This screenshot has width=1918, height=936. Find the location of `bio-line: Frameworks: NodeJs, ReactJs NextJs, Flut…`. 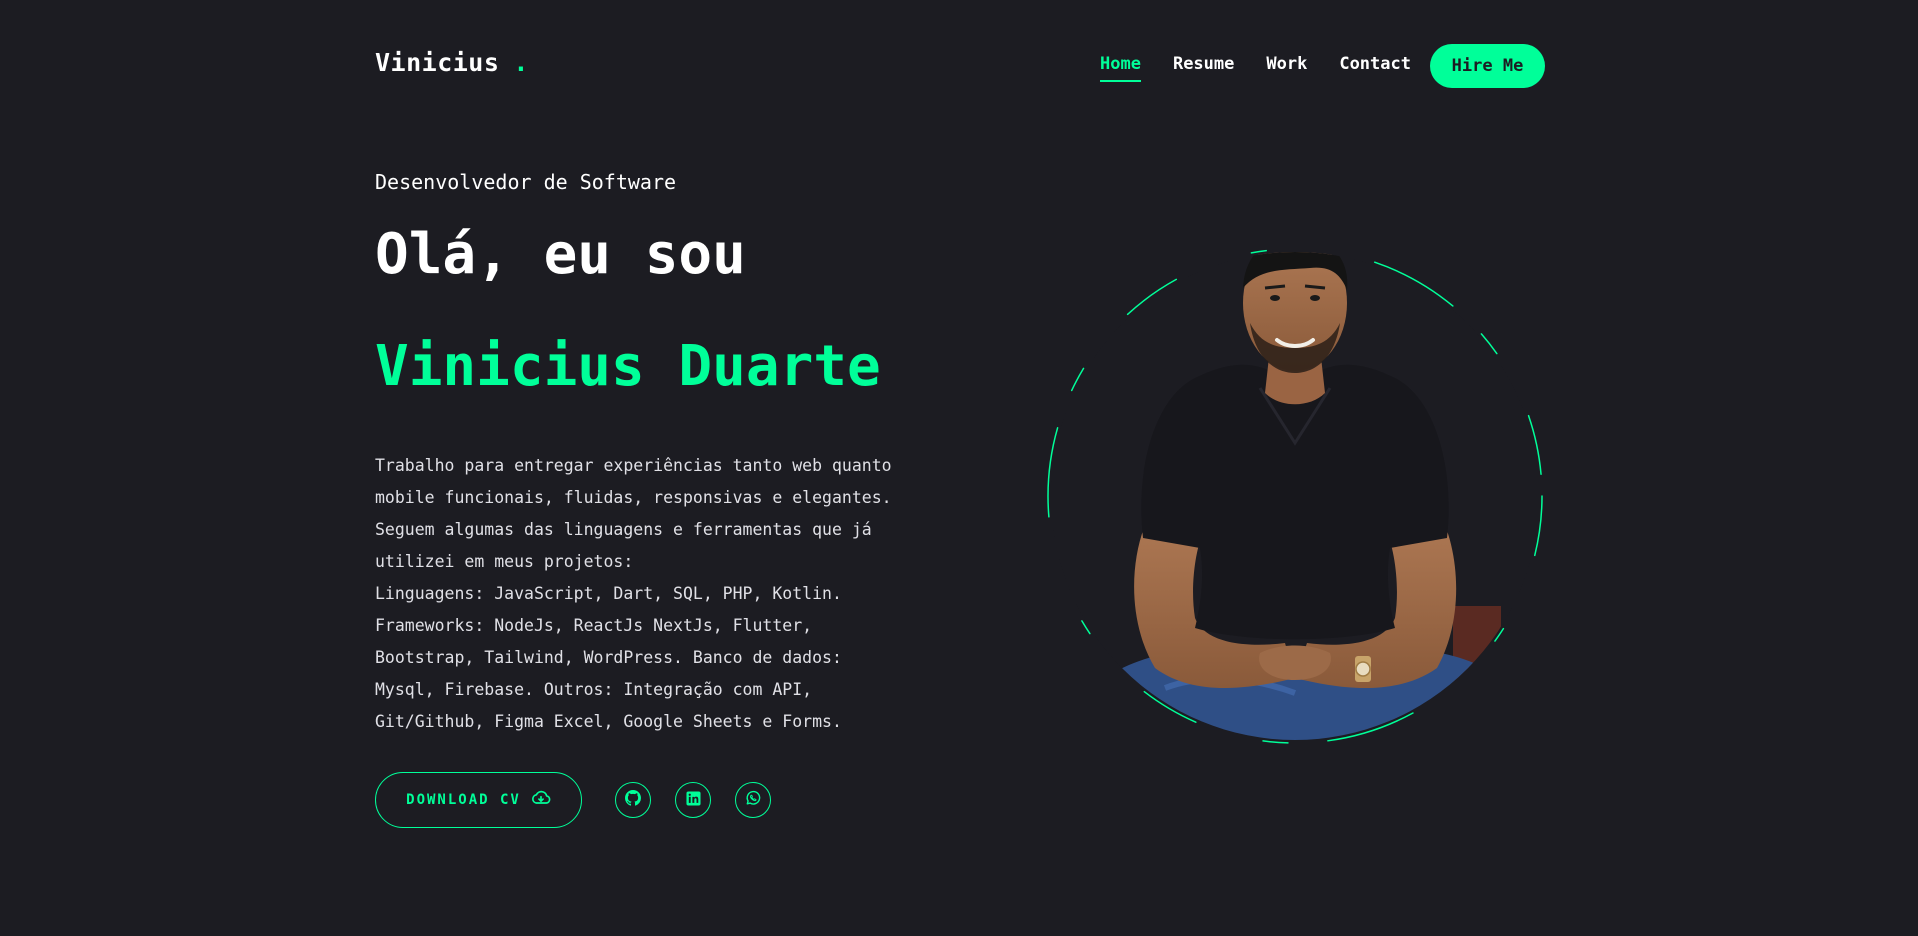

bio-line: Frameworks: NodeJs, ReactJs NextJs, Flut… is located at coordinates (594, 625).